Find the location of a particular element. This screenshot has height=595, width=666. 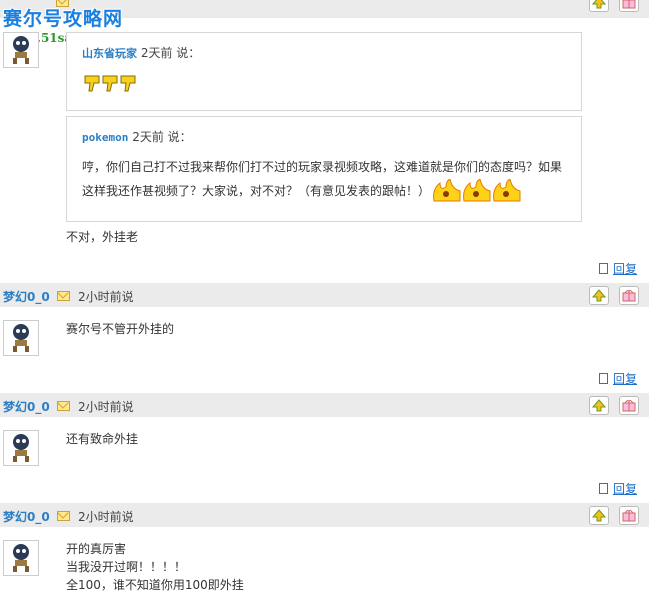

emoticons is located at coordinates (111, 84).